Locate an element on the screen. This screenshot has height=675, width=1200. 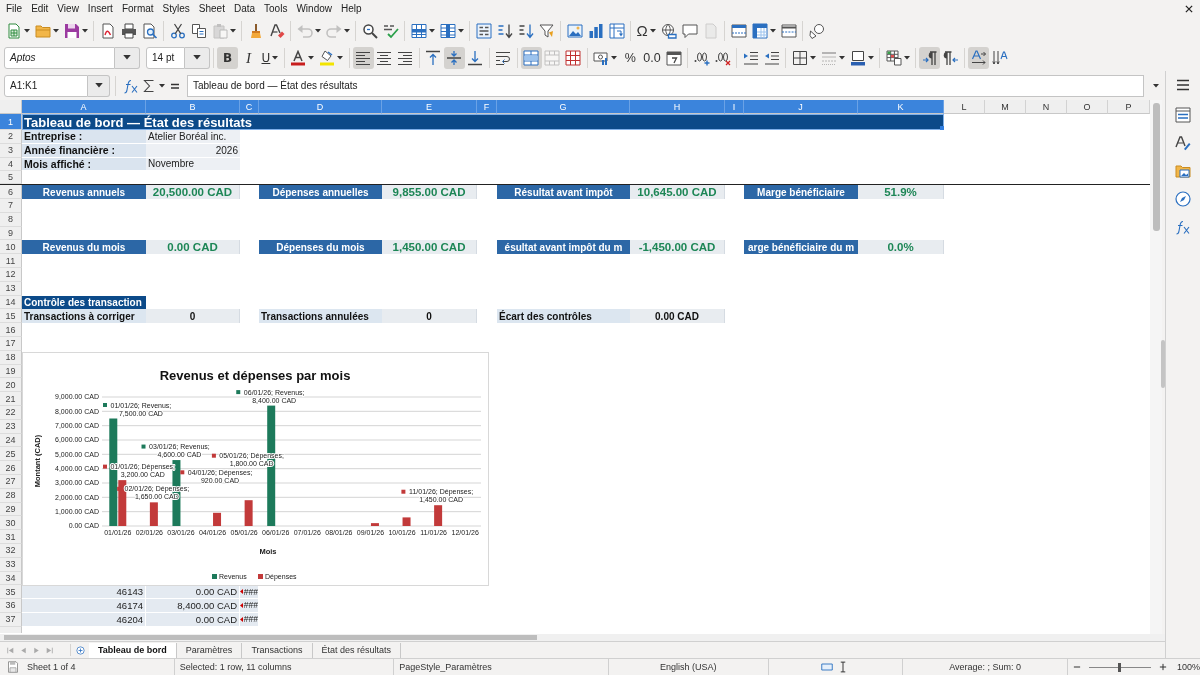
funnel-icon is located at coordinates (546, 31).